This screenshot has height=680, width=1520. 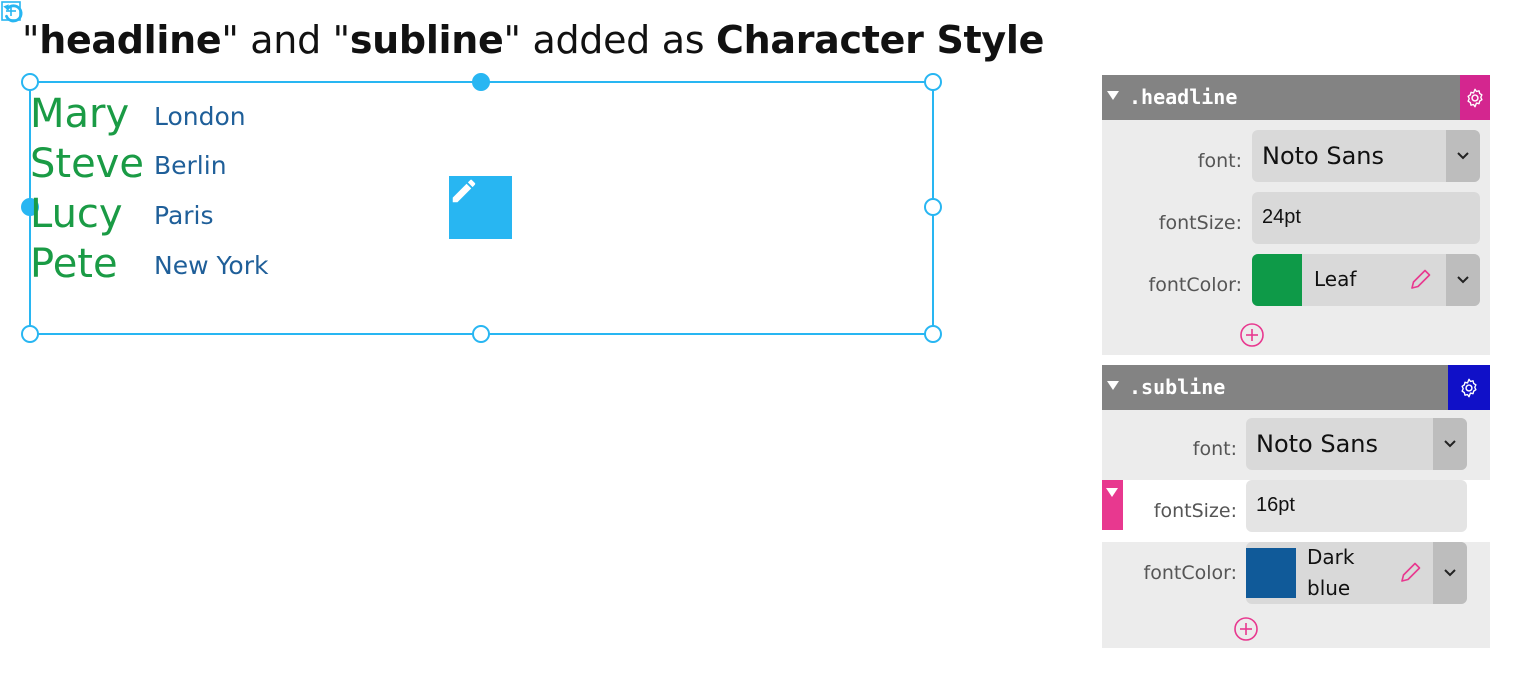 What do you see at coordinates (184, 215) in the screenshot?
I see `subline-text: Paris` at bounding box center [184, 215].